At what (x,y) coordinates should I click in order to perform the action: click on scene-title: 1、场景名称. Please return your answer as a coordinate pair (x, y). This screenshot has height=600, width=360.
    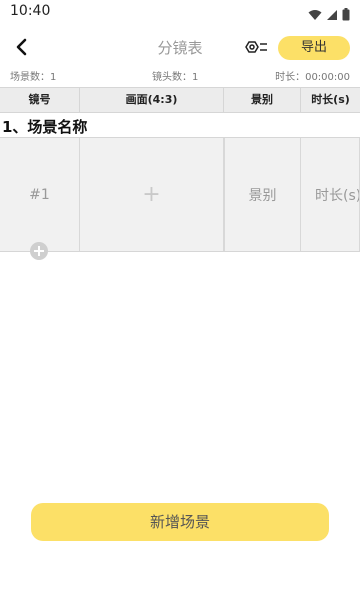
    Looking at the image, I should click on (44, 126).